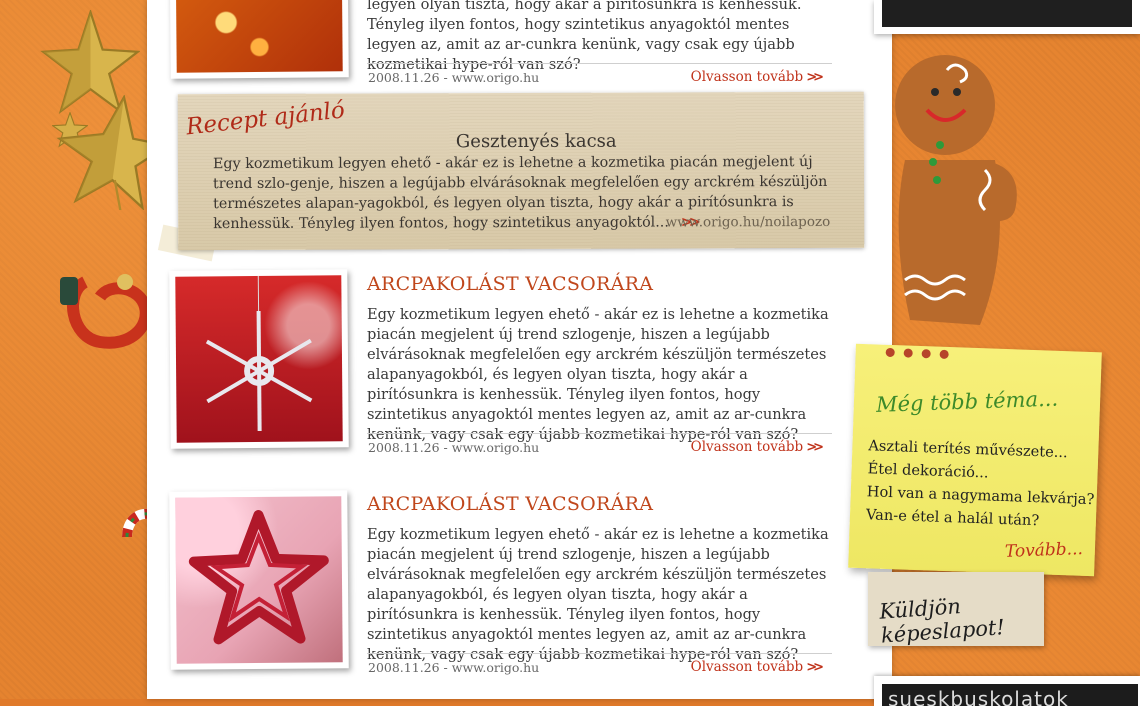 The height and width of the screenshot is (706, 1140). I want to click on article-1-thumbnail, so click(259, 39).